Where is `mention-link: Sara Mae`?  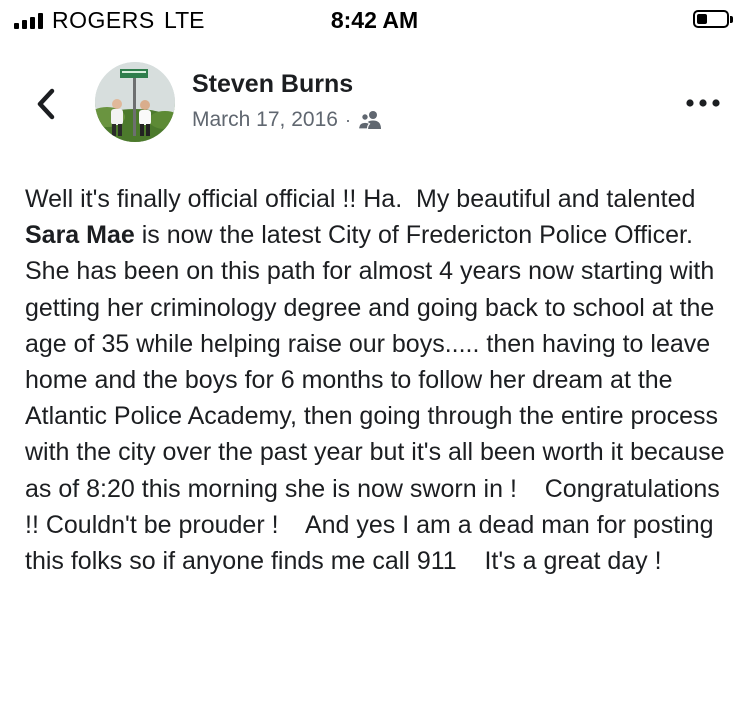 mention-link: Sara Mae is located at coordinates (80, 235).